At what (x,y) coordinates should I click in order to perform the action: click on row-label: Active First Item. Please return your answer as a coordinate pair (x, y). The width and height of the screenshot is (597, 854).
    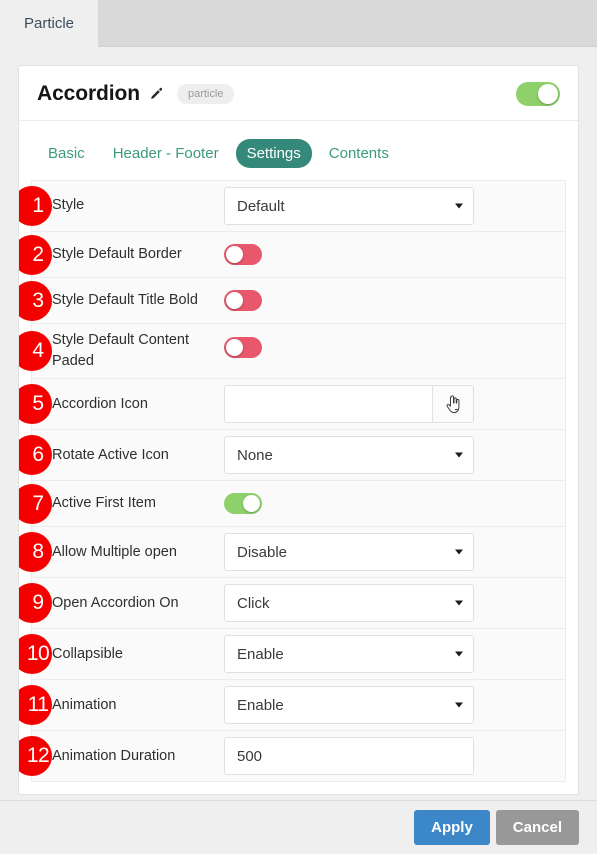
    Looking at the image, I should click on (104, 503).